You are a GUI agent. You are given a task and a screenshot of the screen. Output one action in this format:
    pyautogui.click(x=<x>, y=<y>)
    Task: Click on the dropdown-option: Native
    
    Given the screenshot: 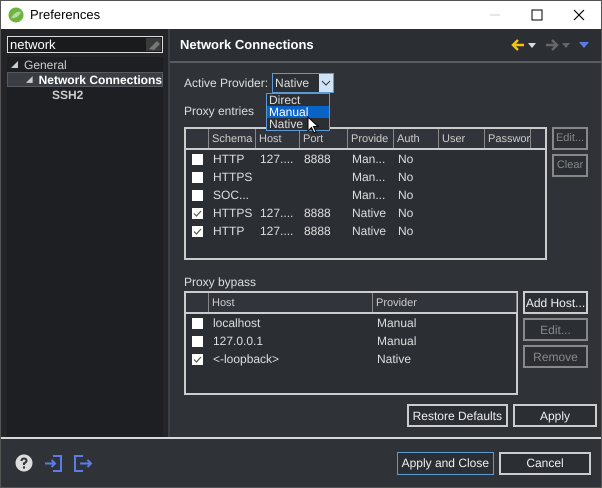 What is the action you would take?
    pyautogui.click(x=298, y=124)
    